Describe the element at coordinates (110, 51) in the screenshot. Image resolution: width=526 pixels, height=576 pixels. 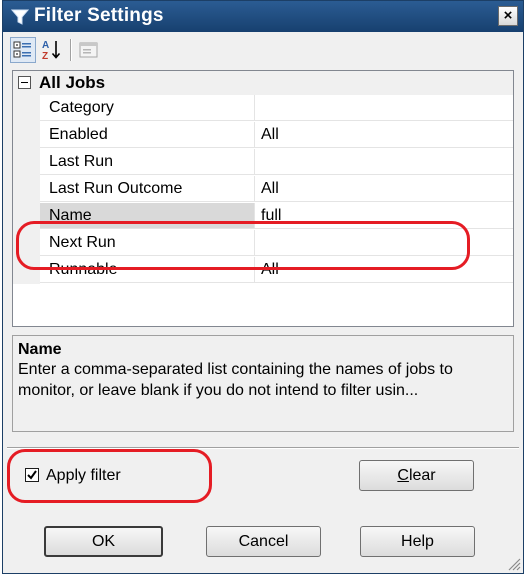
I see `property-grid-toolbar: A Z` at that location.